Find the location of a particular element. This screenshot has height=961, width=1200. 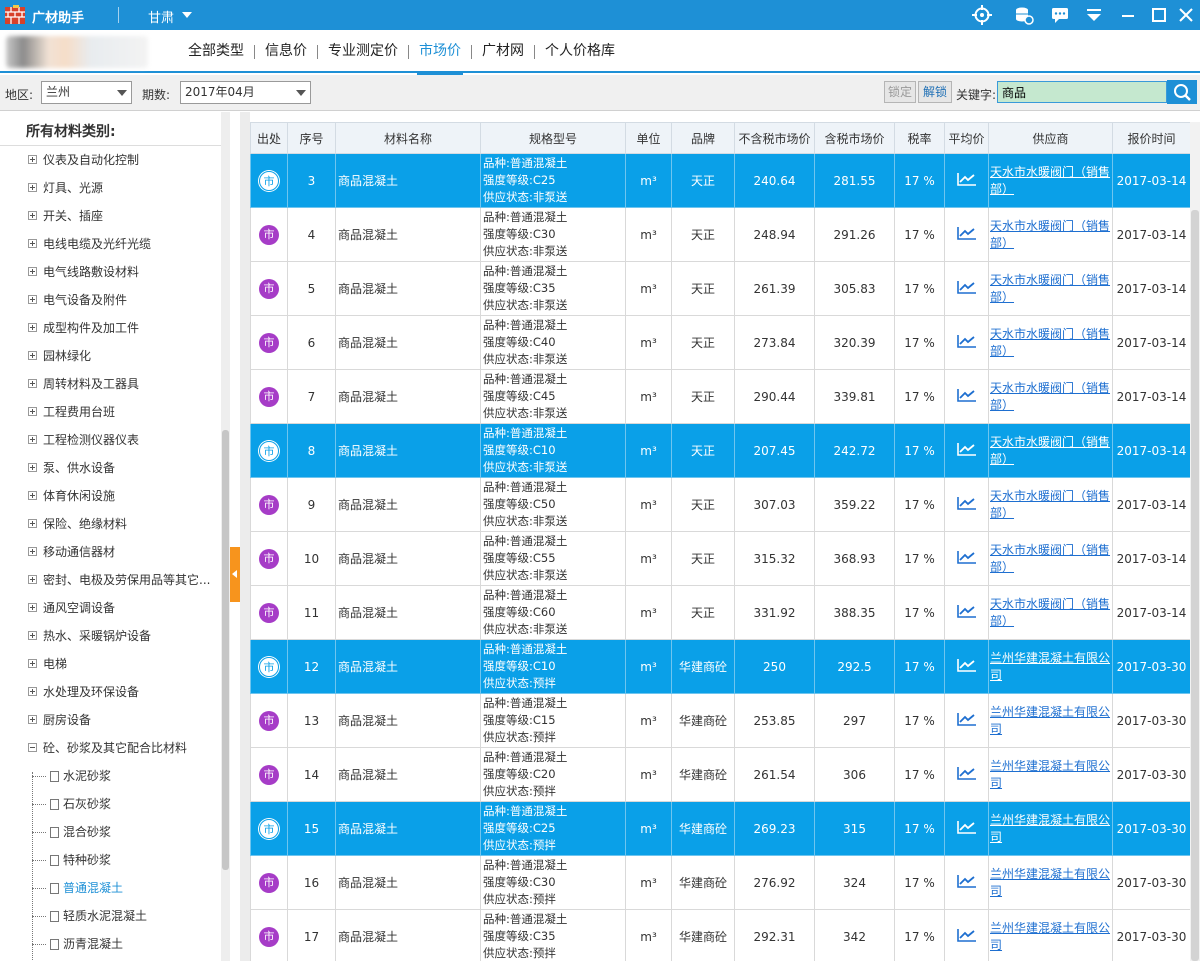

sidebar-category: 园林绿化 is located at coordinates (59, 356).